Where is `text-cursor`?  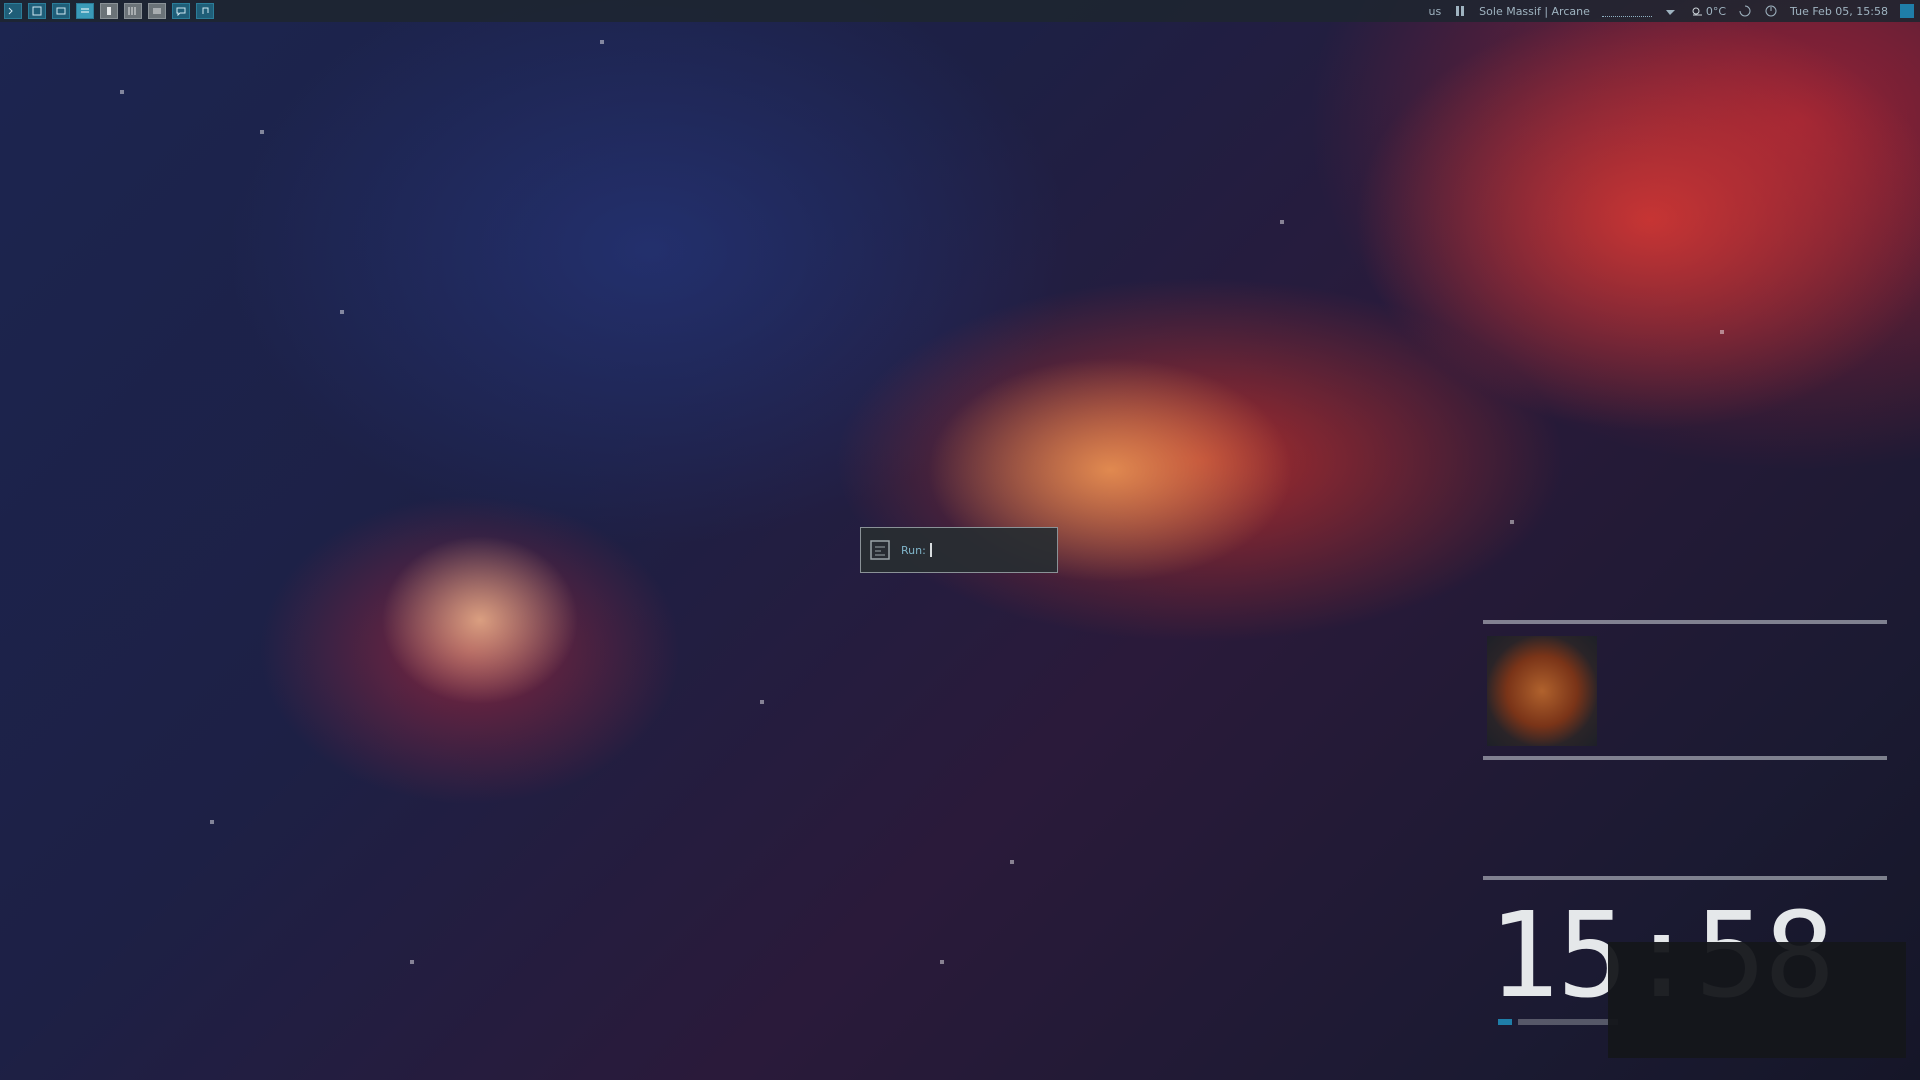
text-cursor is located at coordinates (930, 550).